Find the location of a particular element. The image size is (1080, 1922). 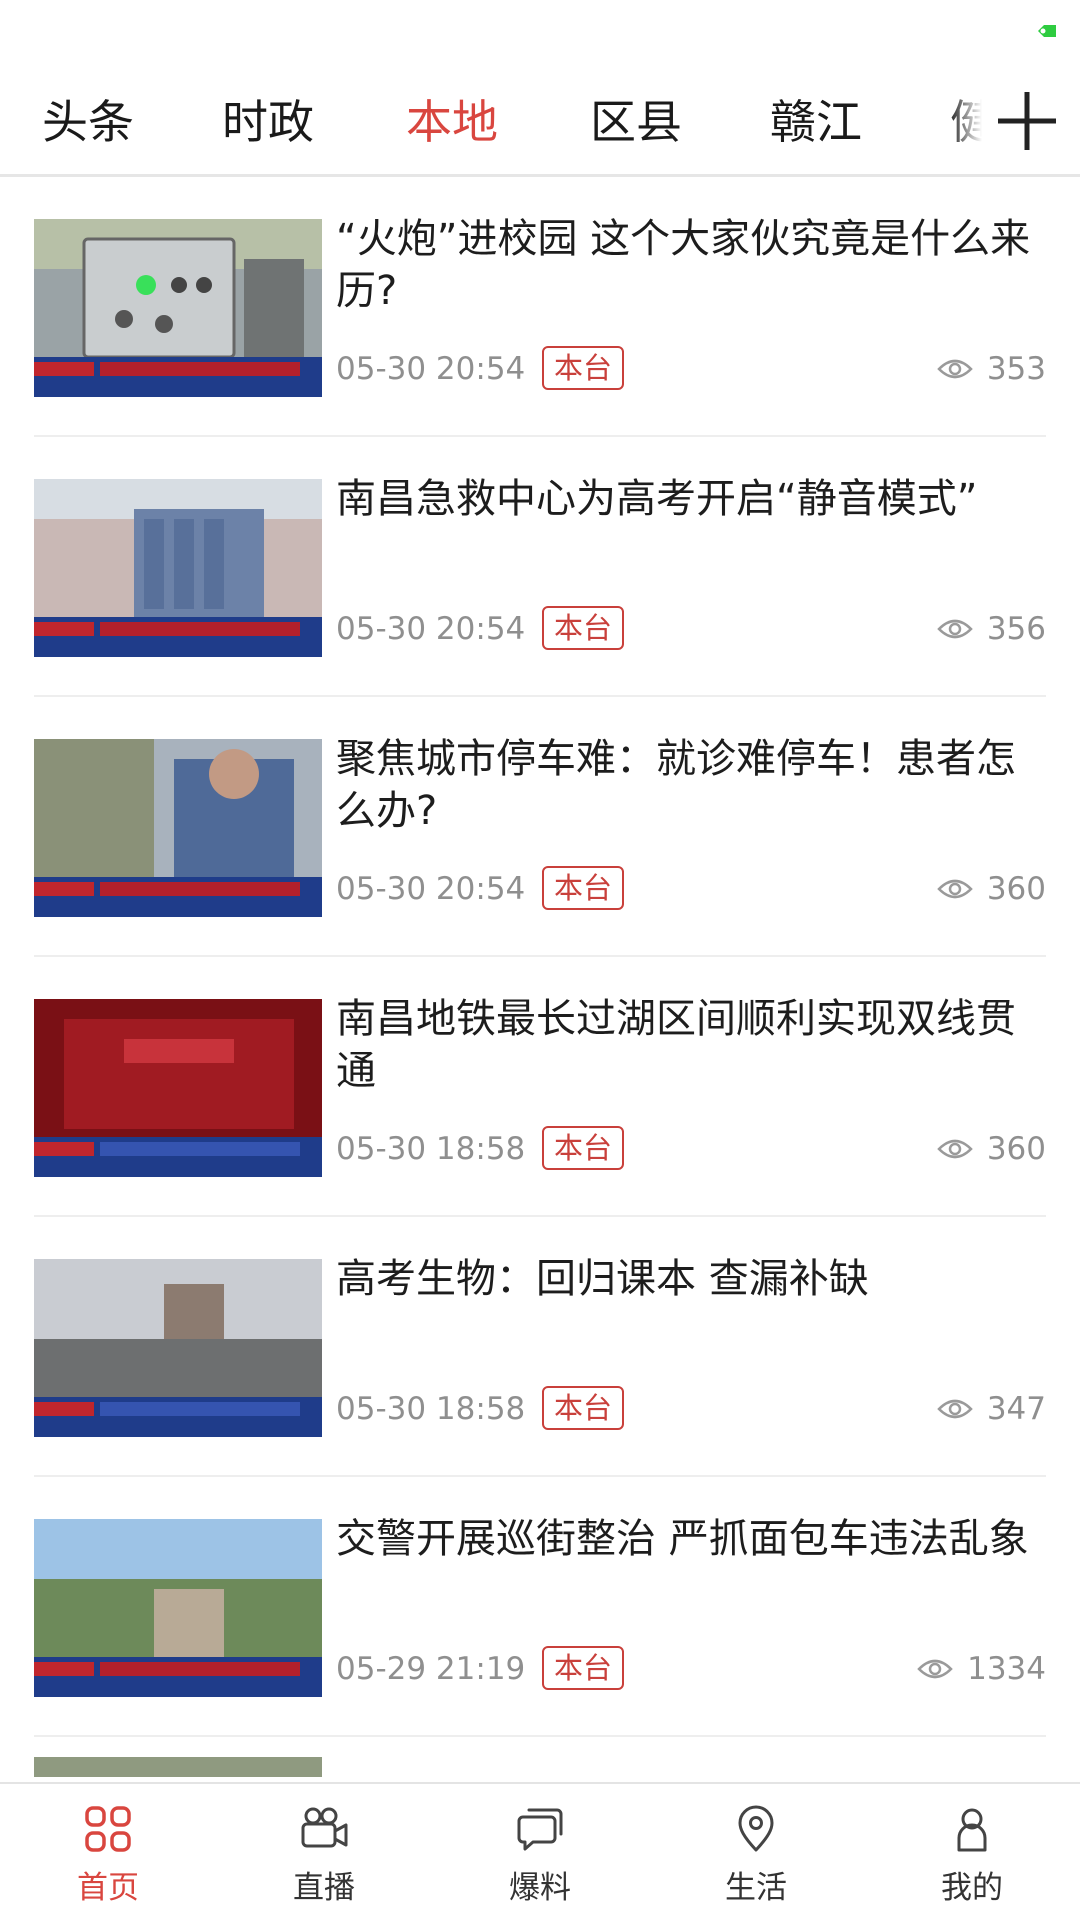

news-item: 南昌急救中心为高考开启“静音模式” 05-30 20:54 本台 356 is located at coordinates (540, 567).